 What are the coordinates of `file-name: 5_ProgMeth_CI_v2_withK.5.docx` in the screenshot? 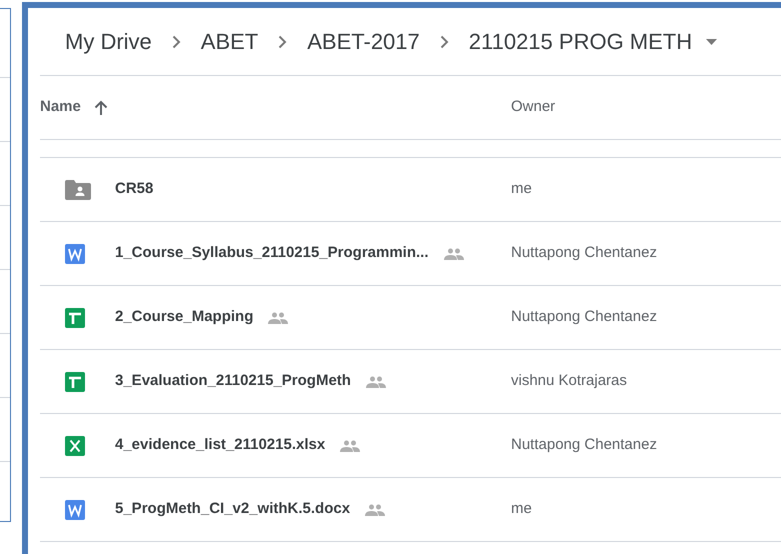 It's located at (232, 509).